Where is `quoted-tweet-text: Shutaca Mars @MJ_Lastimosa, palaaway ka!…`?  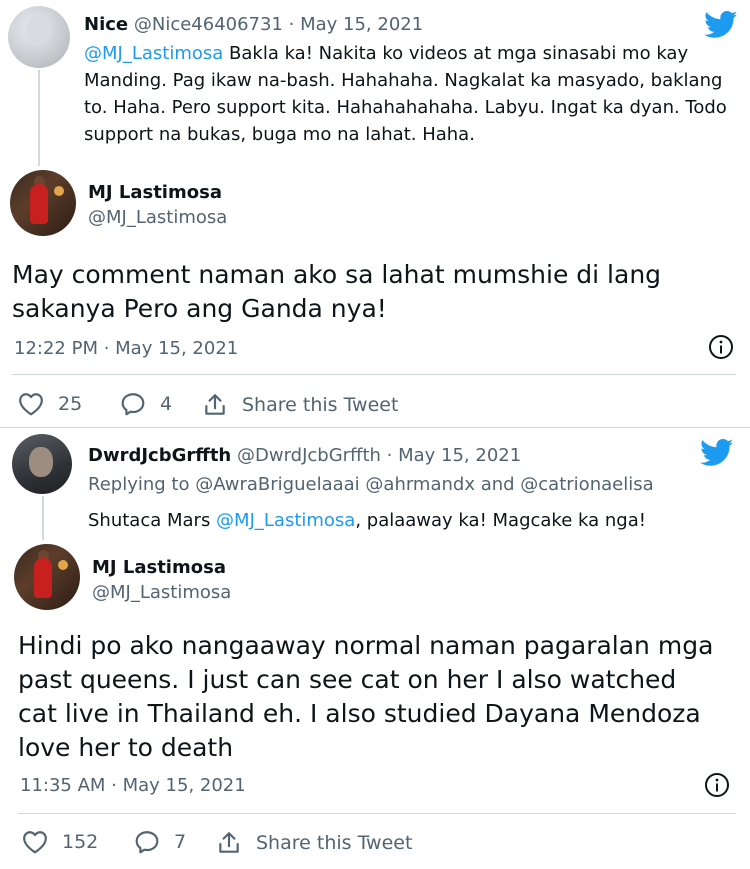
quoted-tweet-text: Shutaca Mars @MJ_Lastimosa, palaaway ka!… is located at coordinates (367, 520).